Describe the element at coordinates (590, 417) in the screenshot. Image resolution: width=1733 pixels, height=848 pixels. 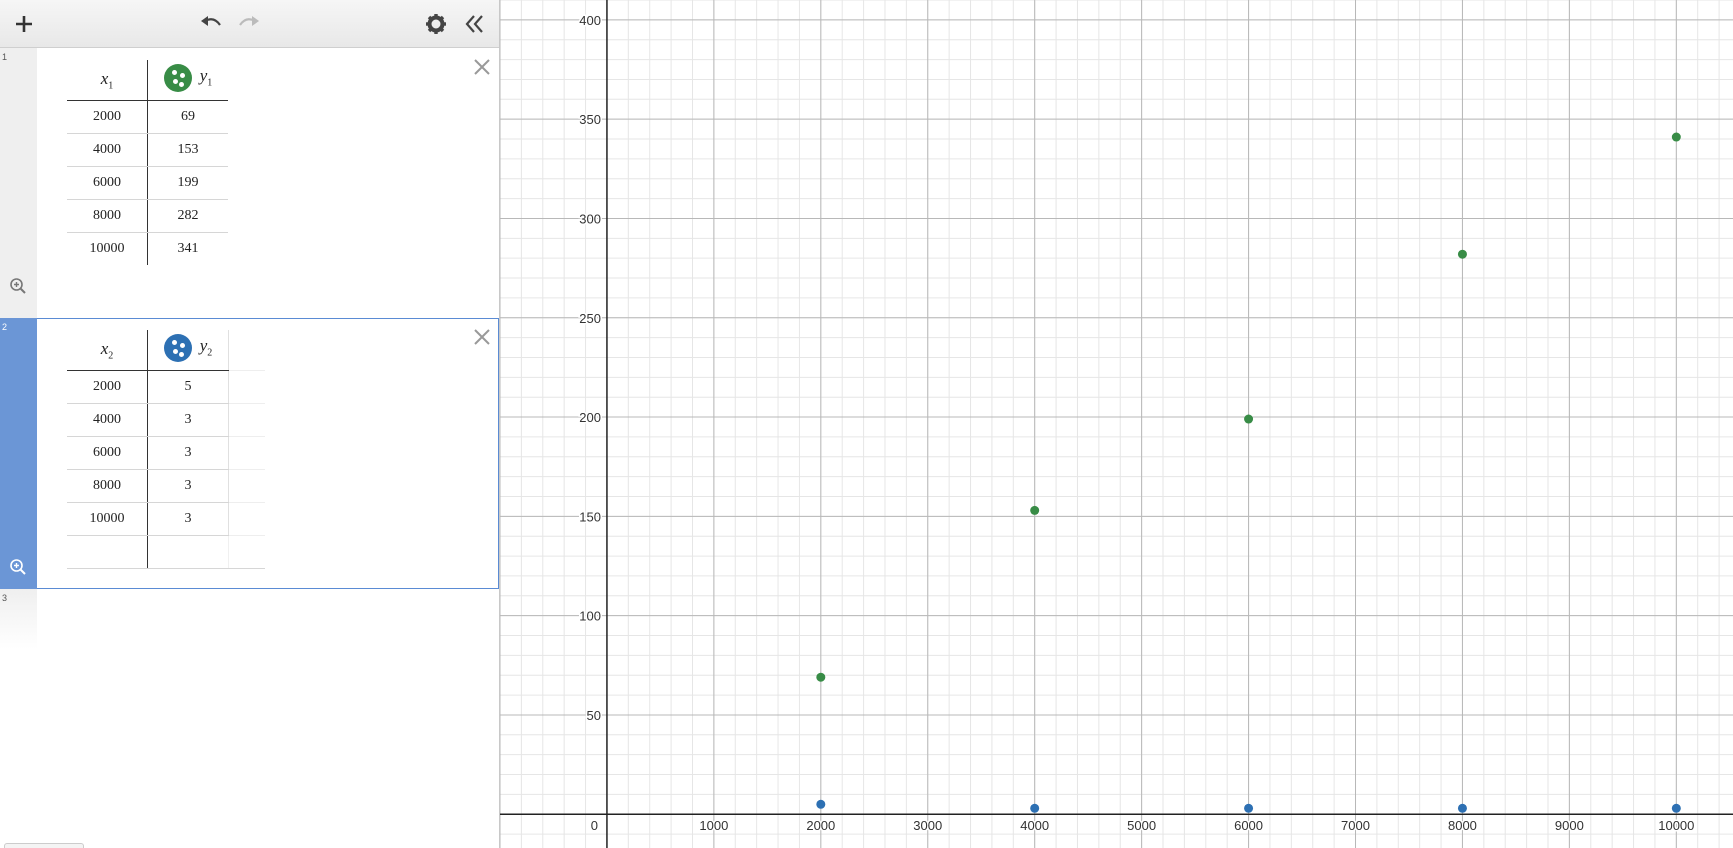
I see `y-tick-label: 200` at that location.